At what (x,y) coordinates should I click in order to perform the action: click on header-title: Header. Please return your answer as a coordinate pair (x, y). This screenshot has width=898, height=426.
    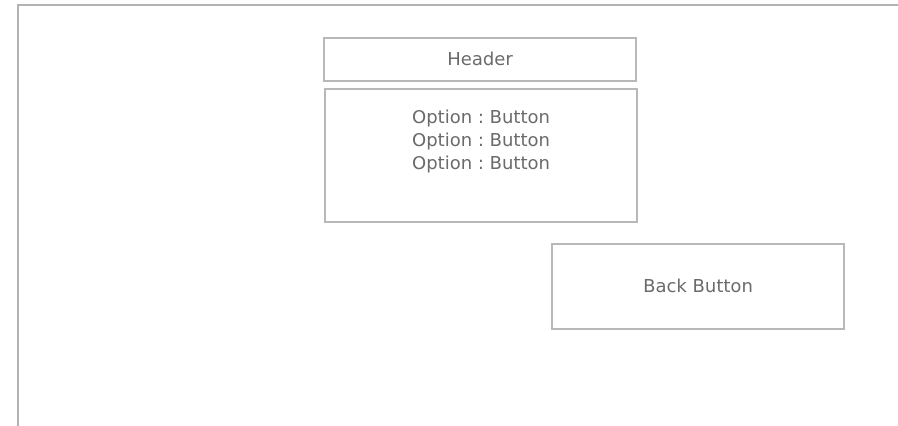
    Looking at the image, I should click on (480, 59).